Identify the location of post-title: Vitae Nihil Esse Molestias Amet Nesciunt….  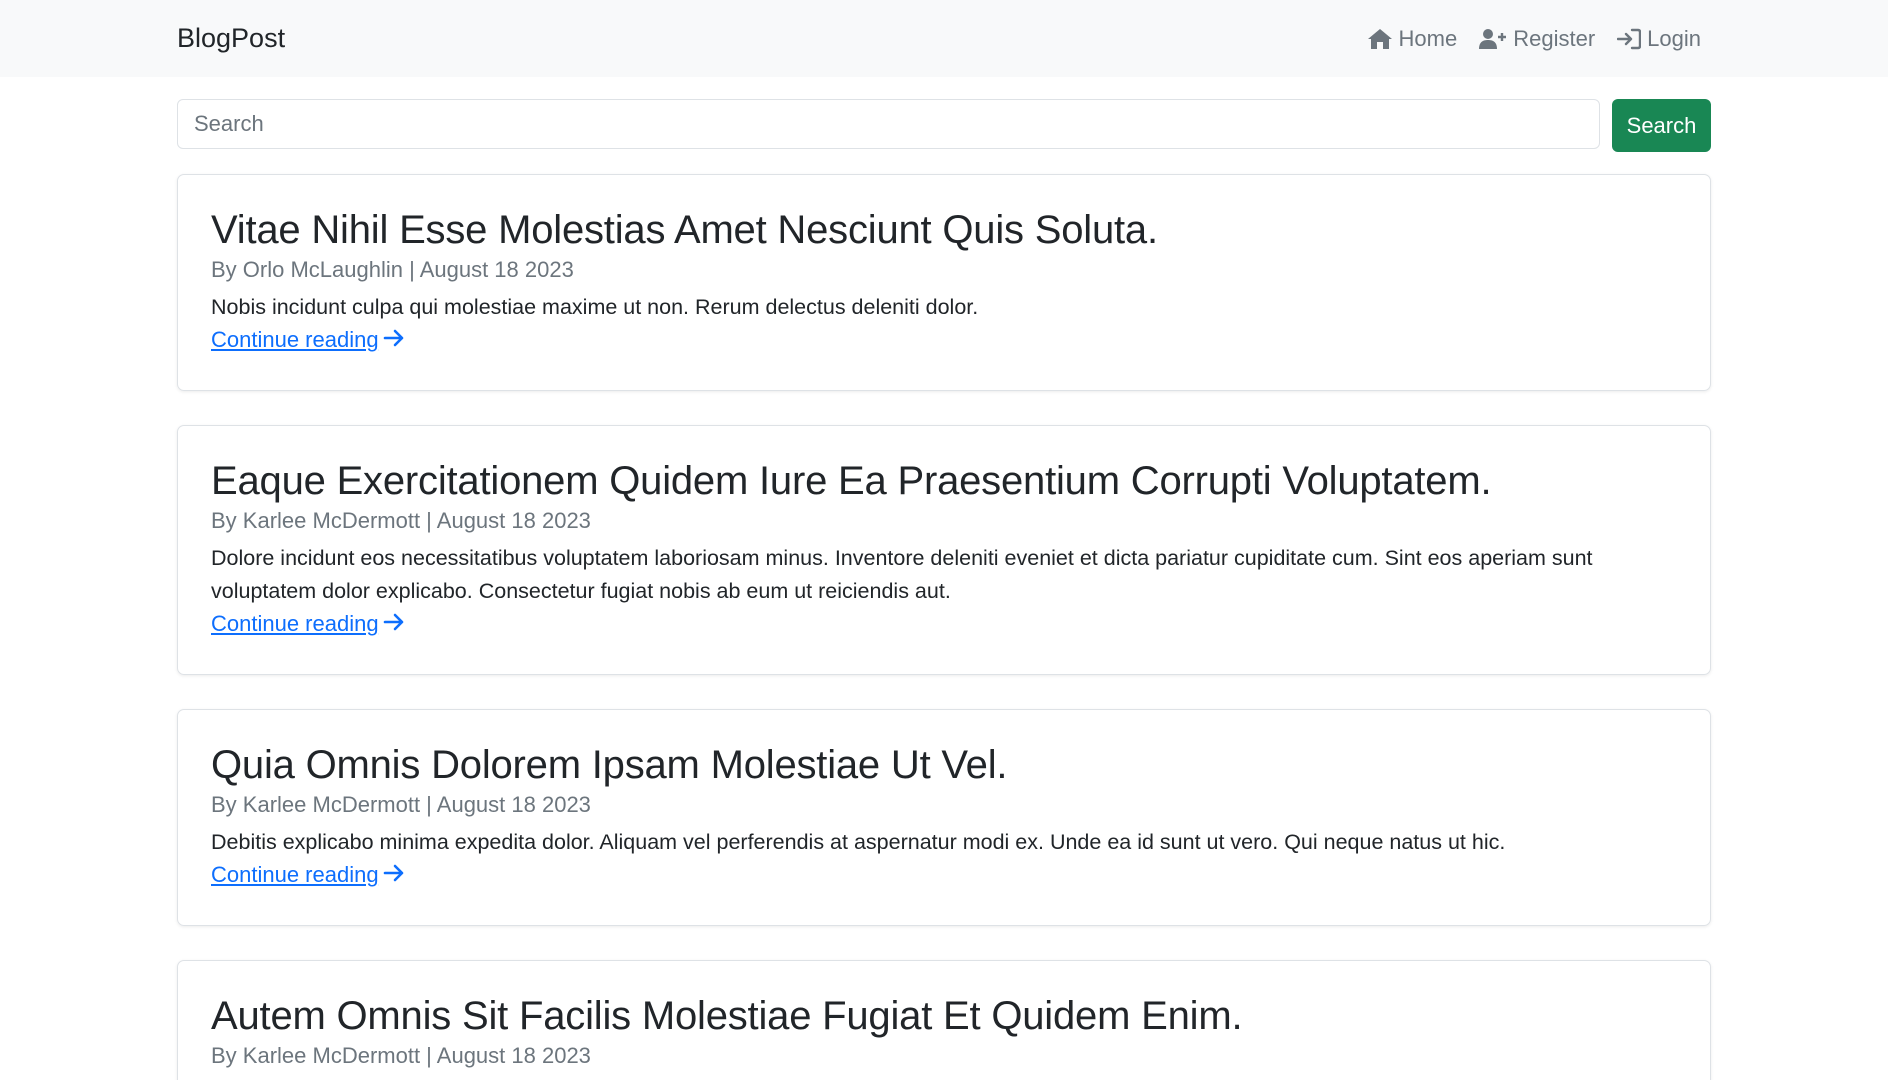
(684, 230).